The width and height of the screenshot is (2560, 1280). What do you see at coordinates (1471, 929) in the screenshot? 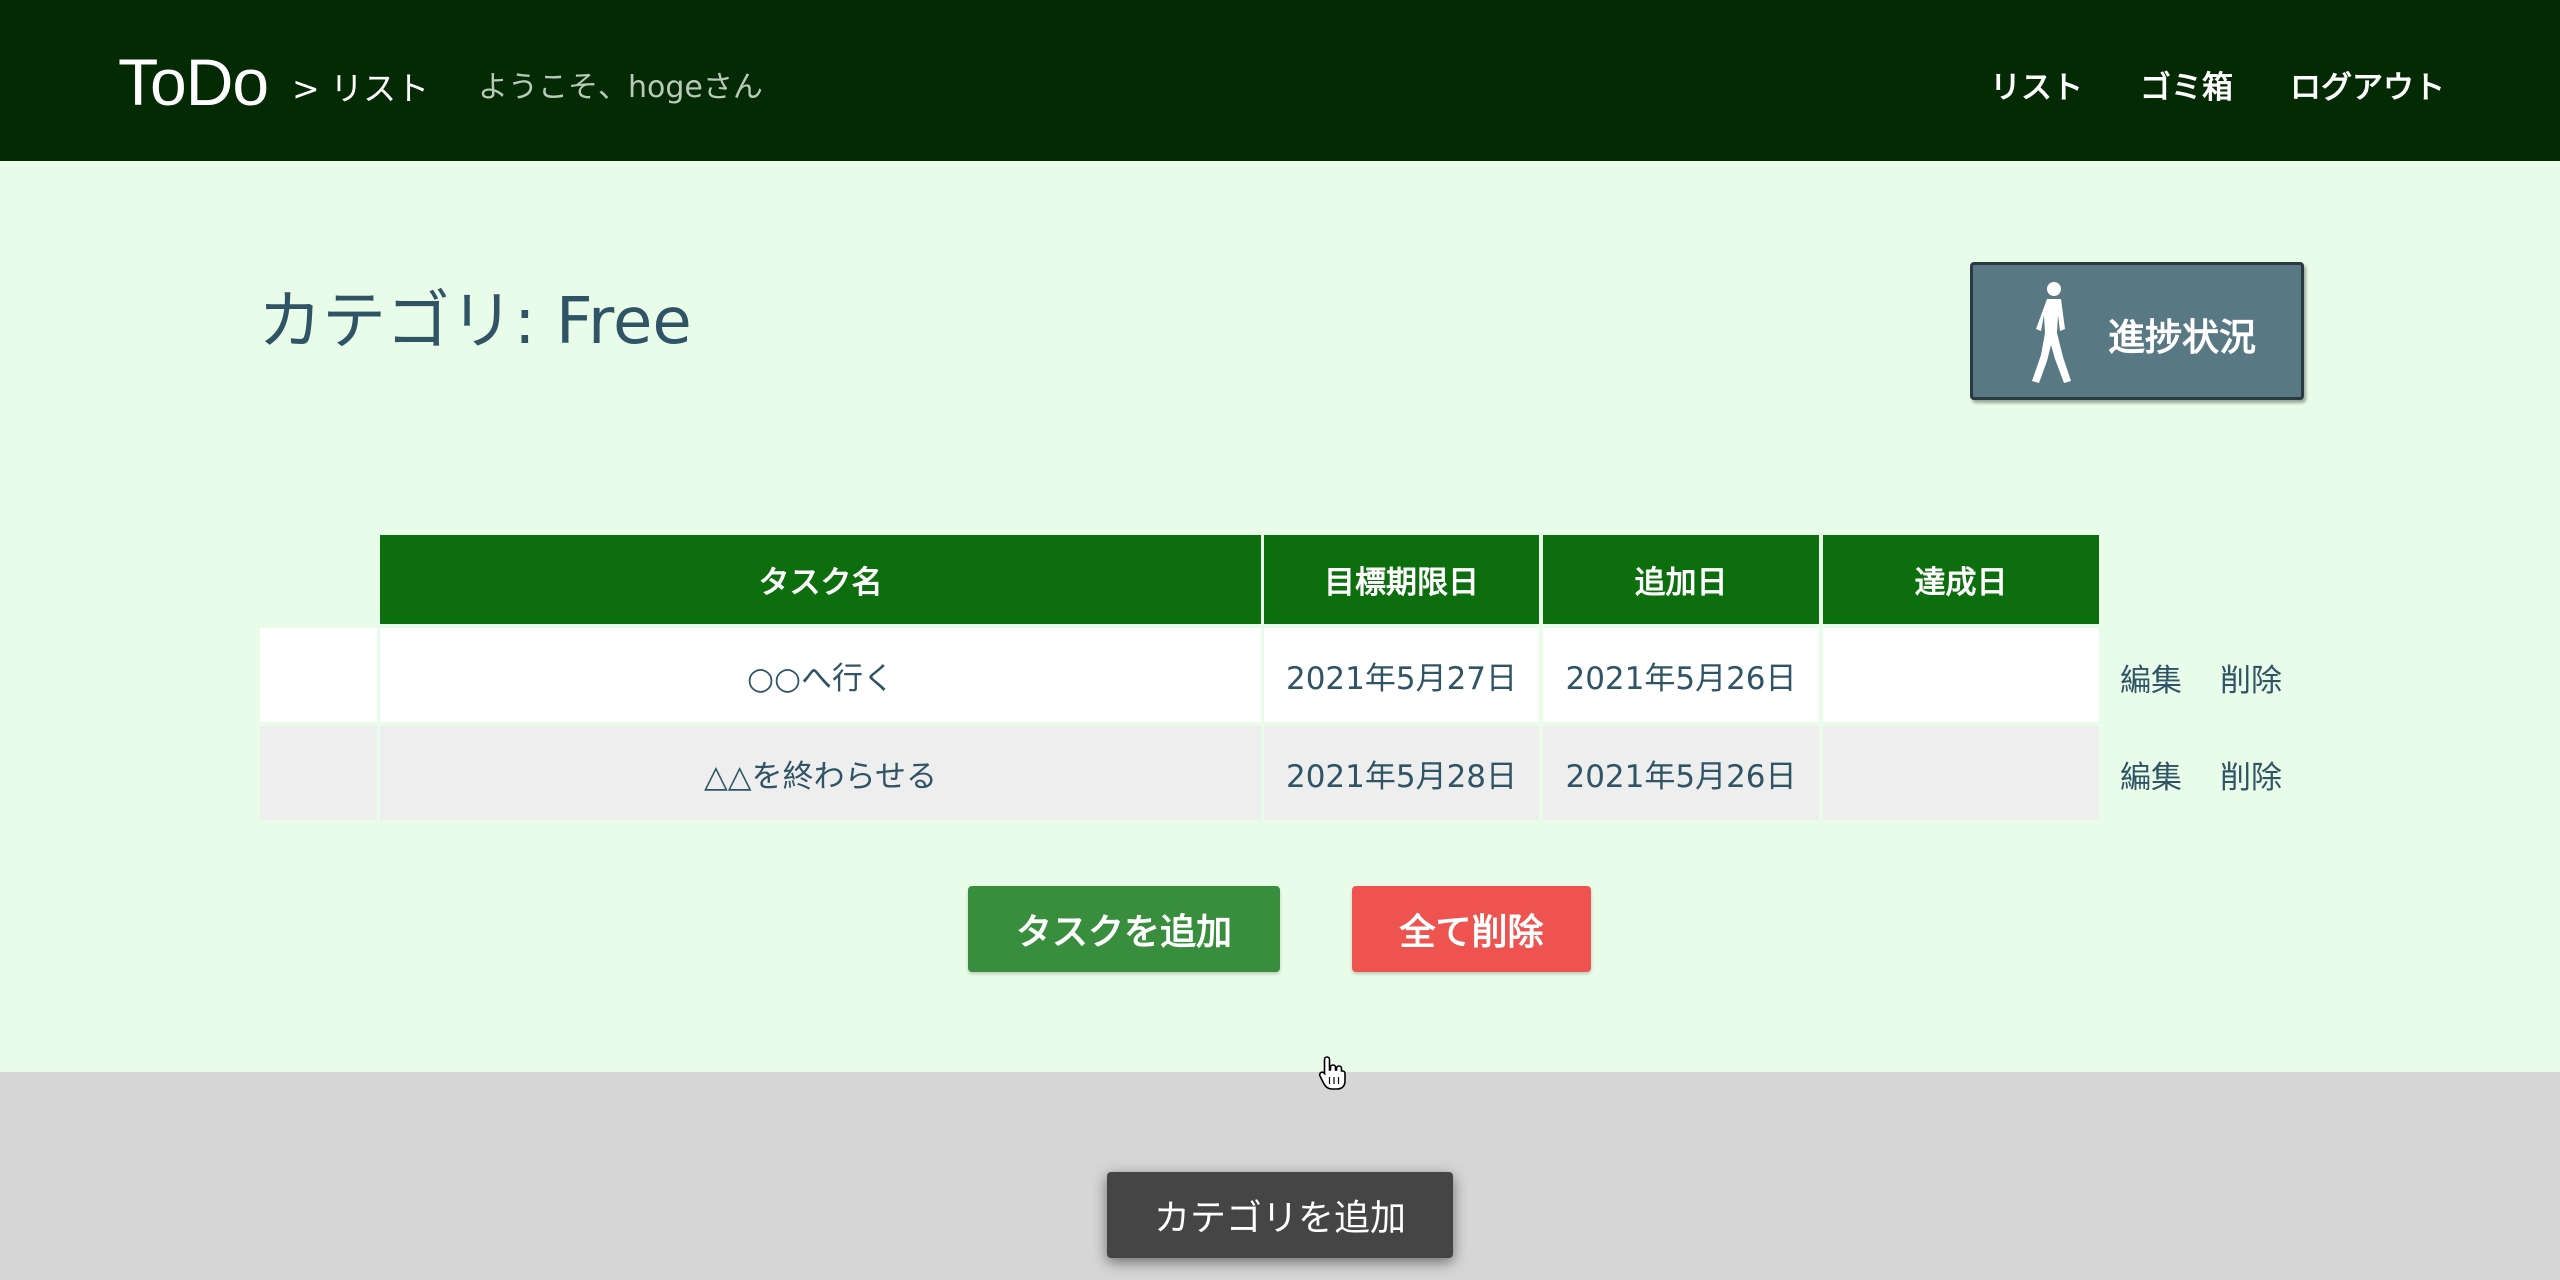
I see `delete-all-button: 全て削除` at bounding box center [1471, 929].